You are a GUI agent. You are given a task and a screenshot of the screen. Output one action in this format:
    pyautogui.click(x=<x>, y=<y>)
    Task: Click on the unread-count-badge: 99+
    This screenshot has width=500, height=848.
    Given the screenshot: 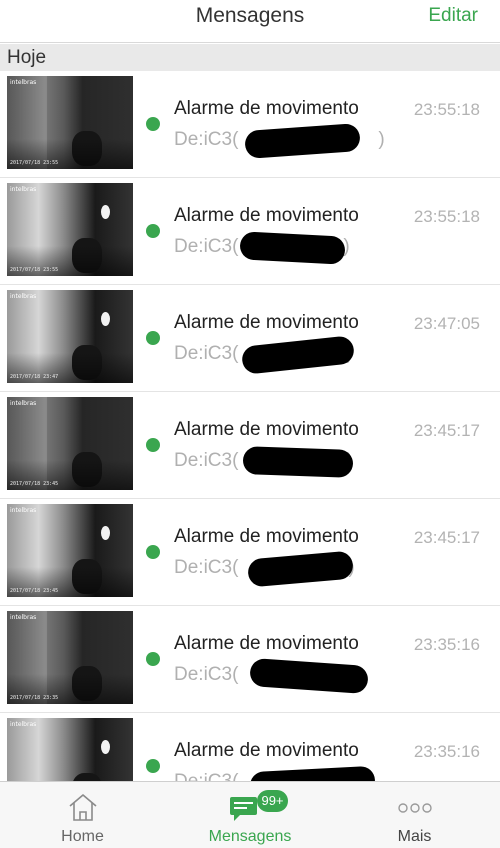 What is the action you would take?
    pyautogui.click(x=272, y=801)
    